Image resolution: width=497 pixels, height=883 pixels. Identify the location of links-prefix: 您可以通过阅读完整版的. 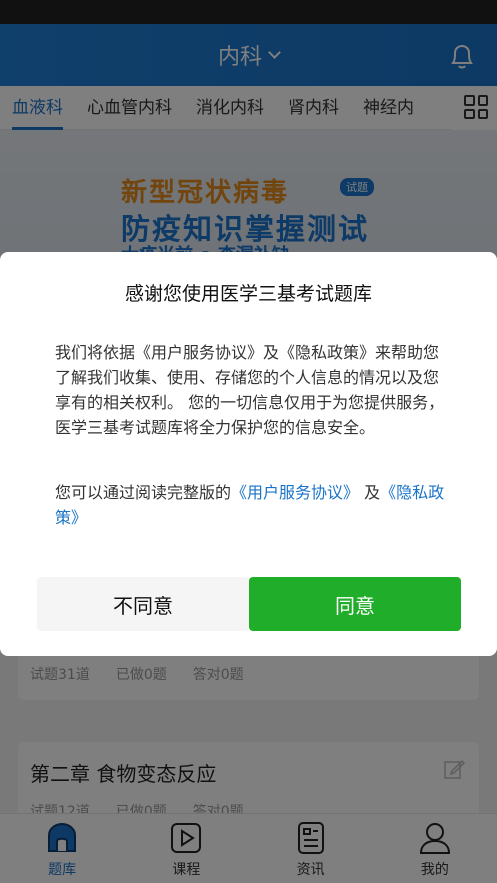
(143, 492).